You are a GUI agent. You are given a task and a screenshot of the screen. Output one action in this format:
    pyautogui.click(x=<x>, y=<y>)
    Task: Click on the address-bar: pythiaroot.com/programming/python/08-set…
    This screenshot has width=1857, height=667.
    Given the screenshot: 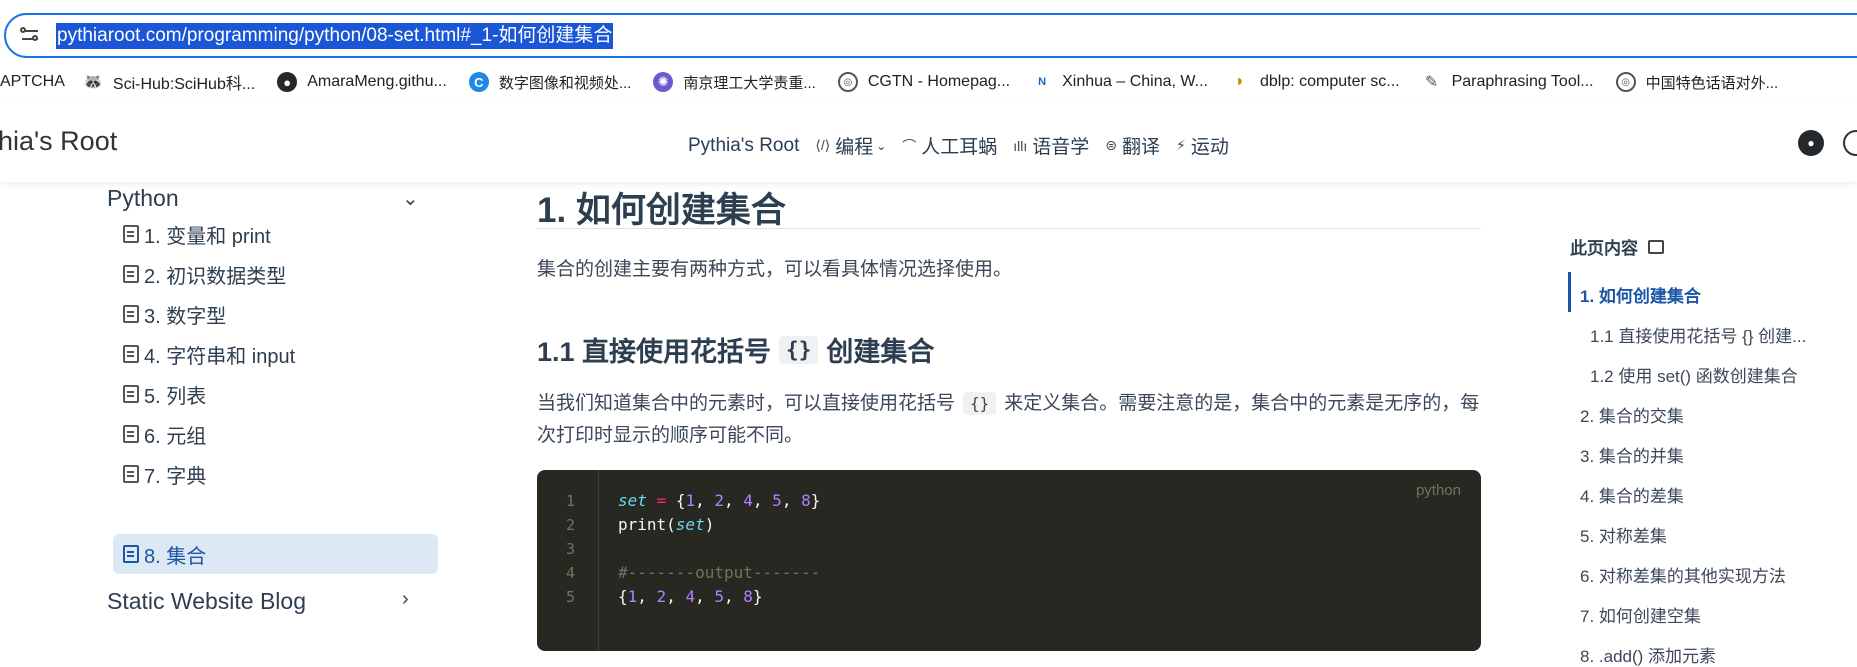 What is the action you would take?
    pyautogui.click(x=930, y=35)
    